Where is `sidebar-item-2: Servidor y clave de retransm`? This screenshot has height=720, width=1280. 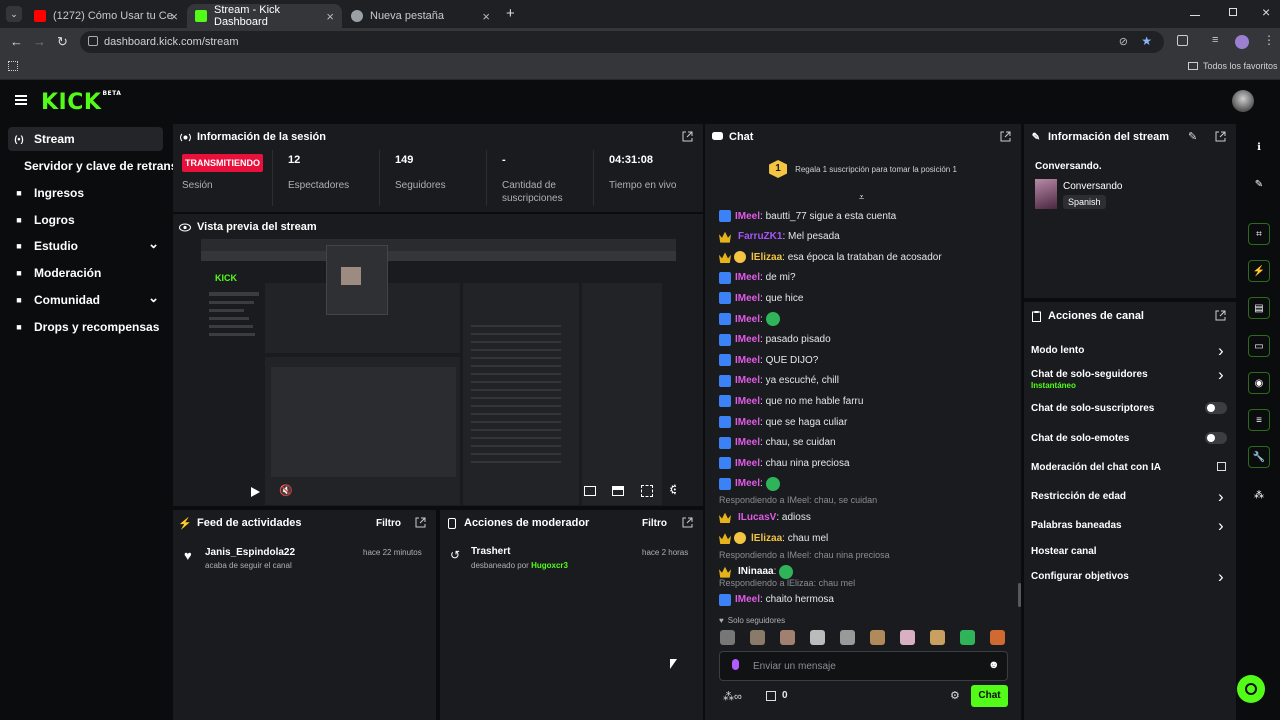 sidebar-item-2: Servidor y clave de retransm is located at coordinates (98, 166).